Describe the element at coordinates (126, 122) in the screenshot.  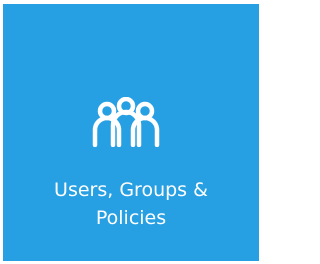
I see `users-group-icon` at that location.